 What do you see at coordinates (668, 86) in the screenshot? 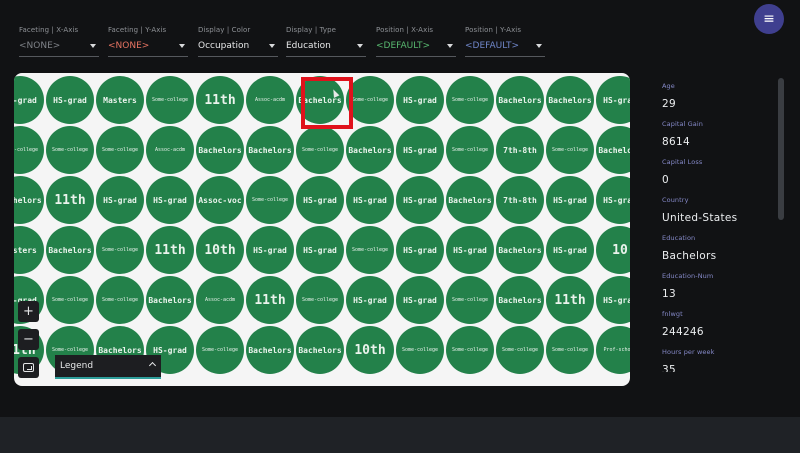
I see `detail-label: Age` at bounding box center [668, 86].